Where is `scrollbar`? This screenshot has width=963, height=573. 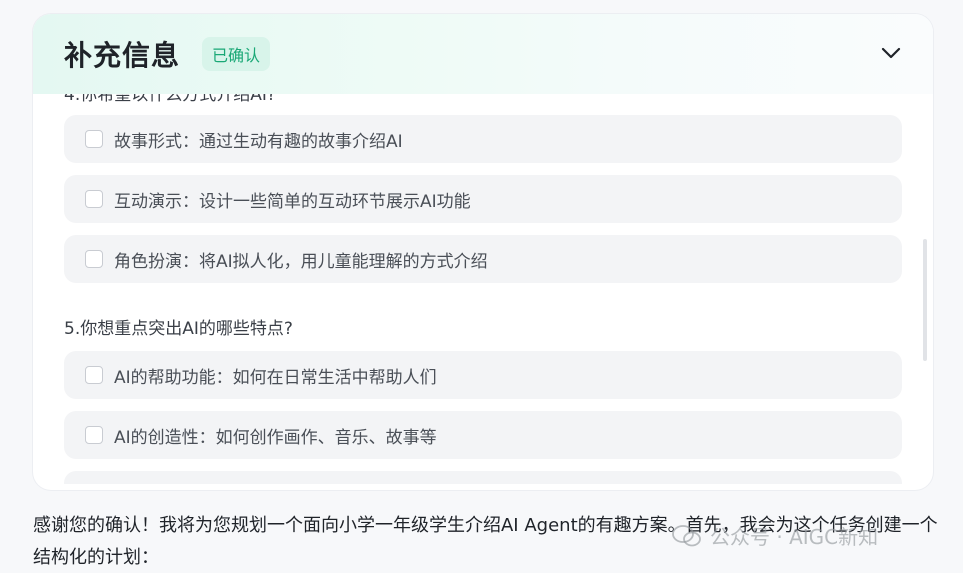
scrollbar is located at coordinates (925, 300).